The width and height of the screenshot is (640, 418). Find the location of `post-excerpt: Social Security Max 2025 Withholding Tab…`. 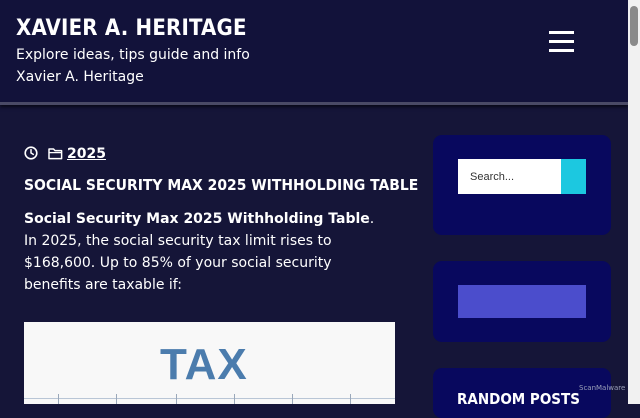

post-excerpt: Social Security Max 2025 Withholding Tab… is located at coordinates (205, 252).